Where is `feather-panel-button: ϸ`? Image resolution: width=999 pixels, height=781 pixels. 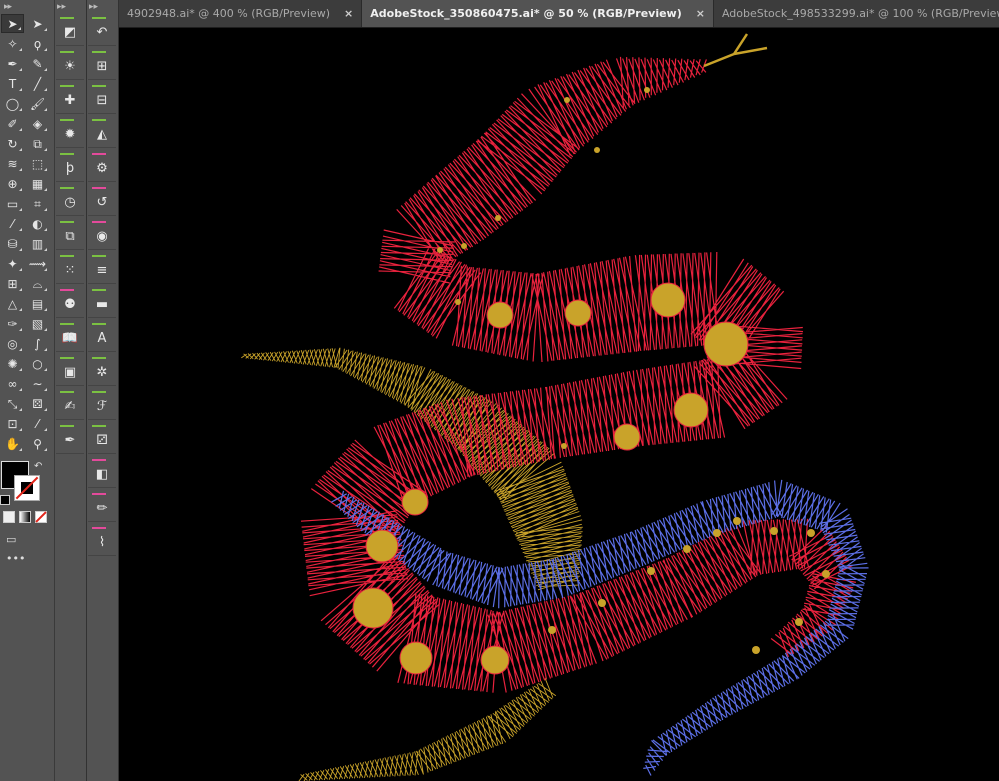
feather-panel-button: ϸ is located at coordinates (70, 166).